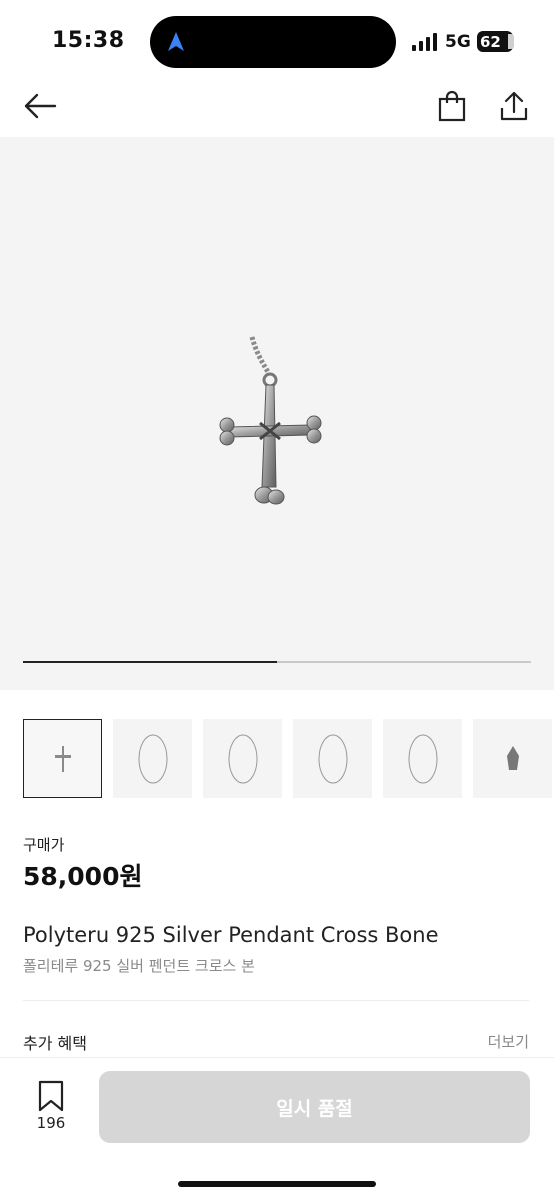 This screenshot has width=554, height=1200. What do you see at coordinates (44, 845) in the screenshot?
I see `price-label: 구매가` at bounding box center [44, 845].